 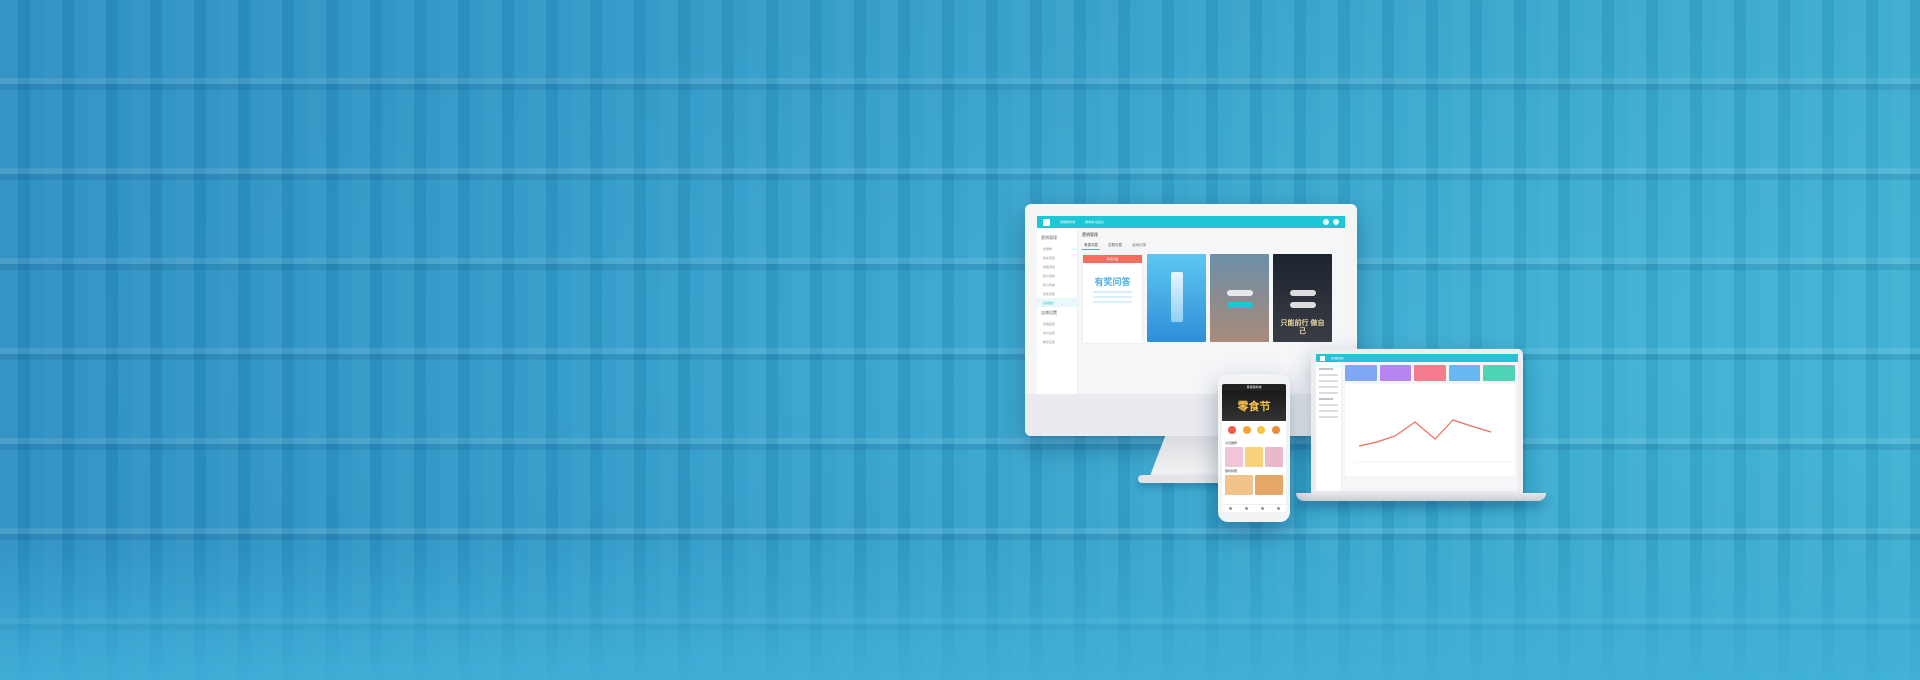 What do you see at coordinates (1231, 471) in the screenshot?
I see `section-title: 限时特惠` at bounding box center [1231, 471].